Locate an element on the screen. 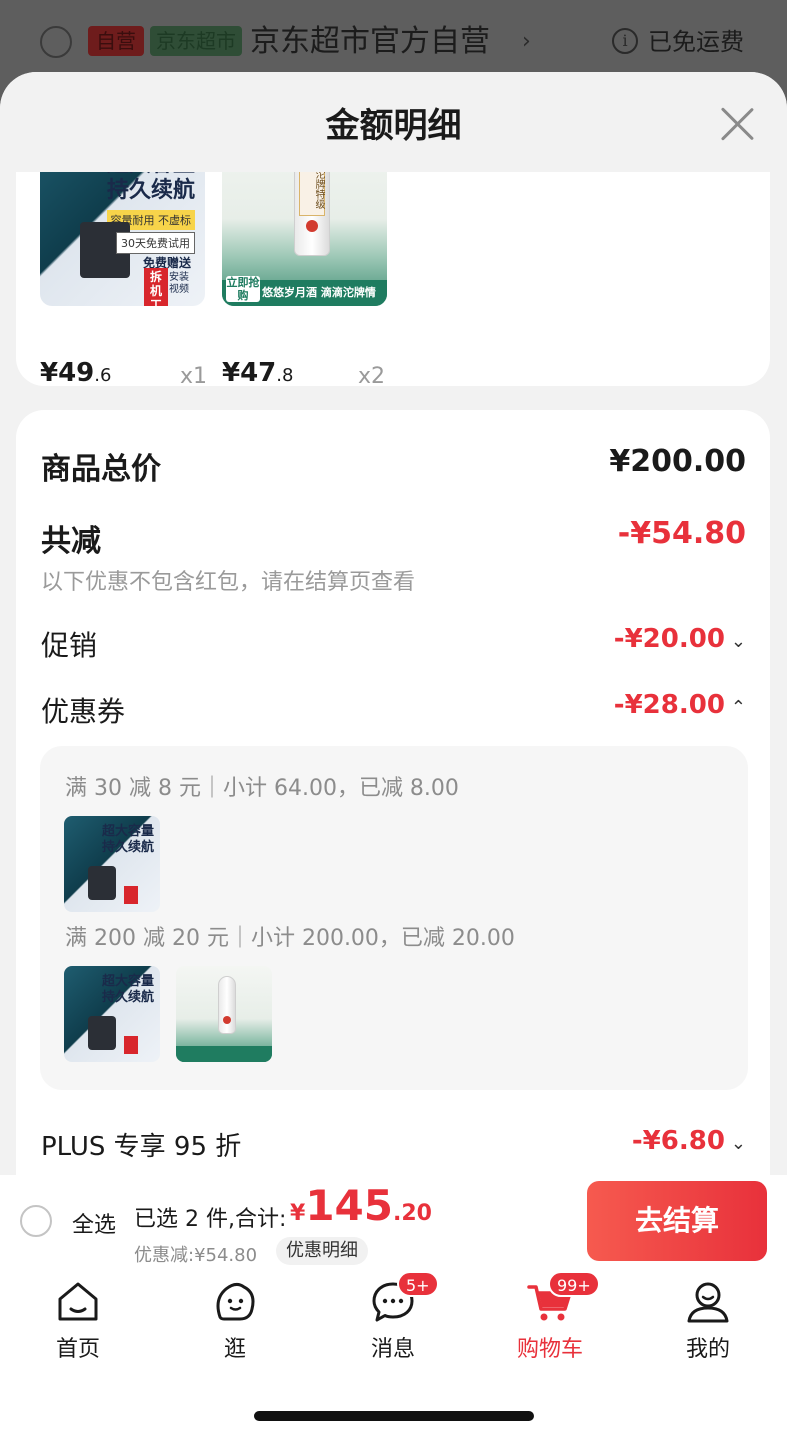  selected-count: 已选 2 件,合计: is located at coordinates (210, 1219).